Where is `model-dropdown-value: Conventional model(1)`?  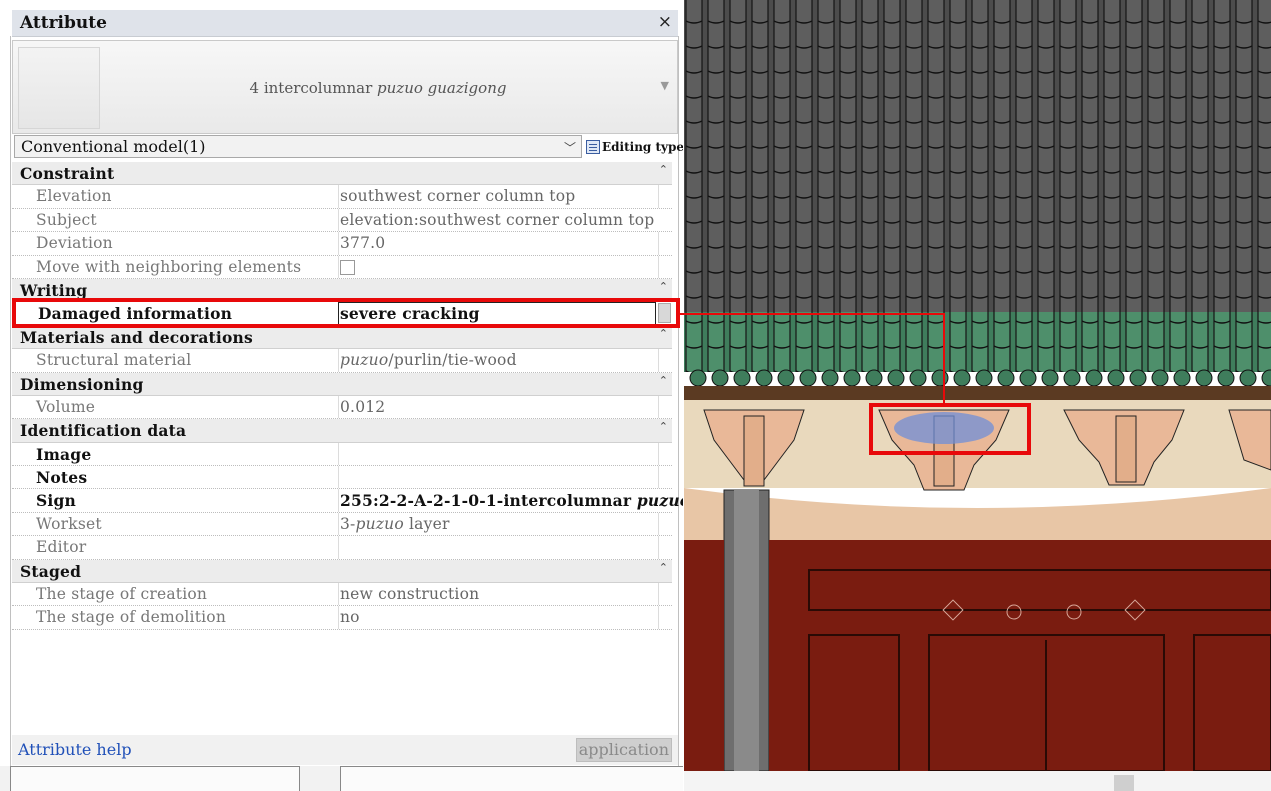 model-dropdown-value: Conventional model(1) is located at coordinates (113, 146).